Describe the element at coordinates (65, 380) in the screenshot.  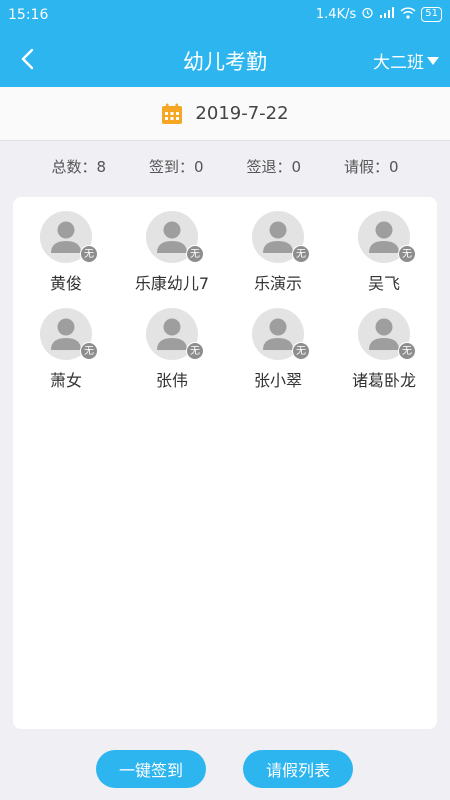
I see `child-name: 萧女` at that location.